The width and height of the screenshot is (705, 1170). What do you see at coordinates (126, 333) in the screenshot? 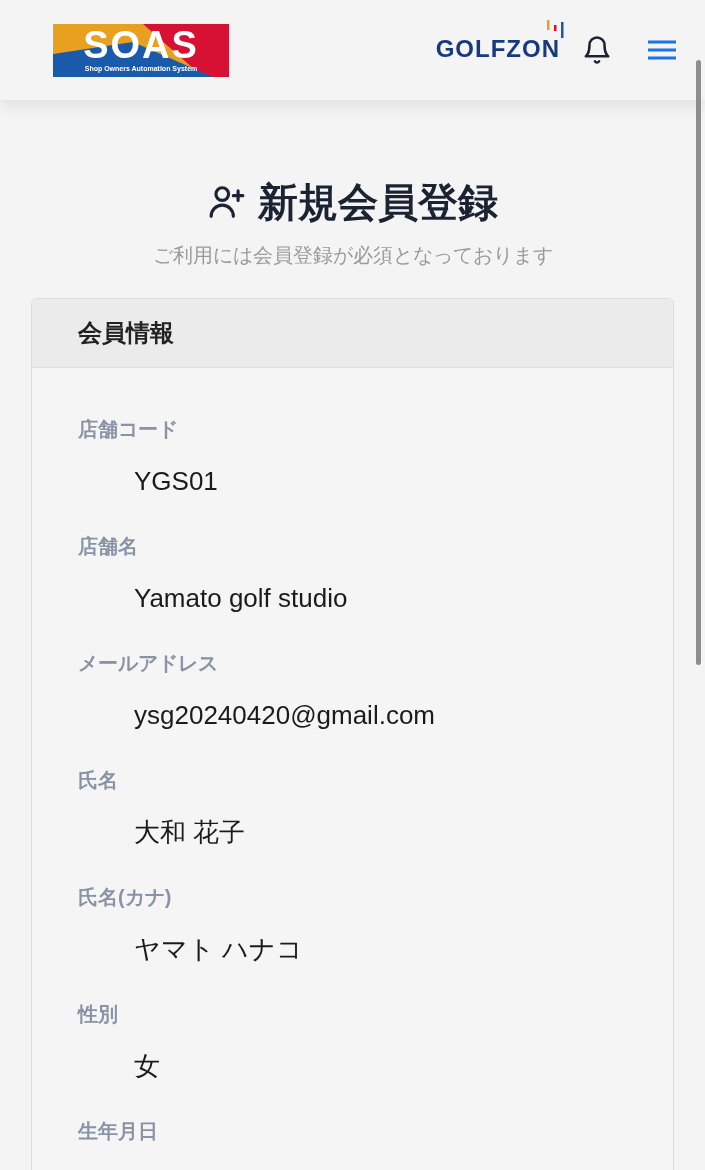
I see `card-title: 会員情報` at bounding box center [126, 333].